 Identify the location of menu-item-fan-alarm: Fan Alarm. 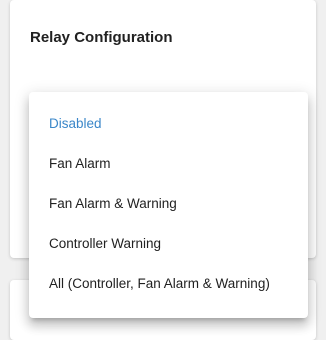
(168, 164).